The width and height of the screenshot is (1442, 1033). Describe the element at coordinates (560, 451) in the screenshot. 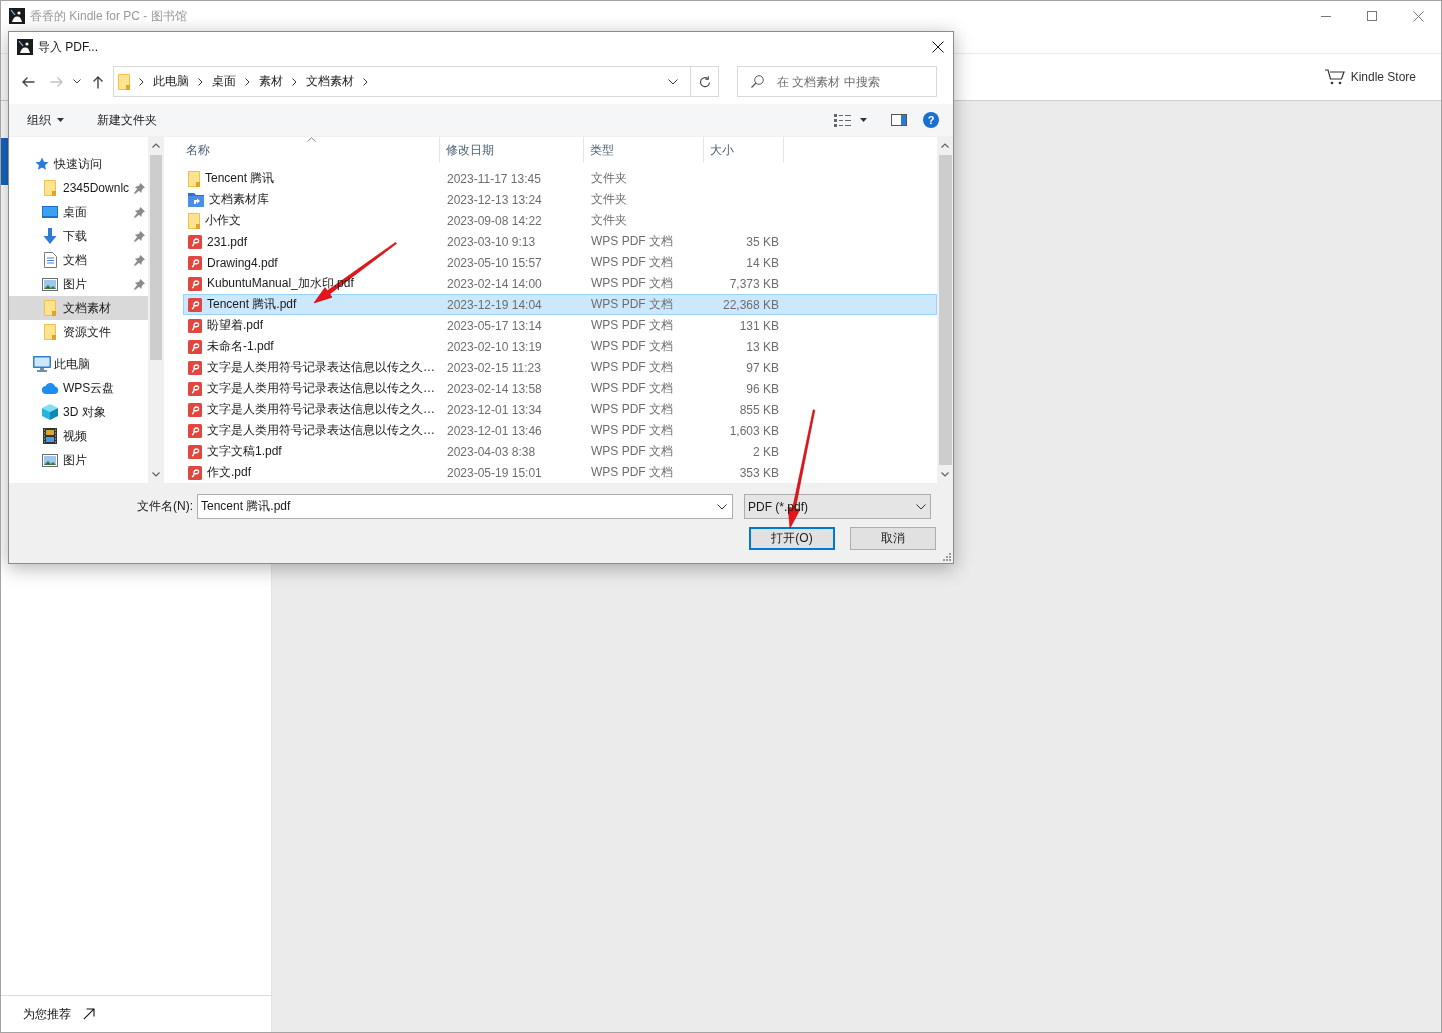

I see `file-row: 文字文稿1.pdf 2023-04-03 8:38 WPS PDF 文档 2 KB` at that location.